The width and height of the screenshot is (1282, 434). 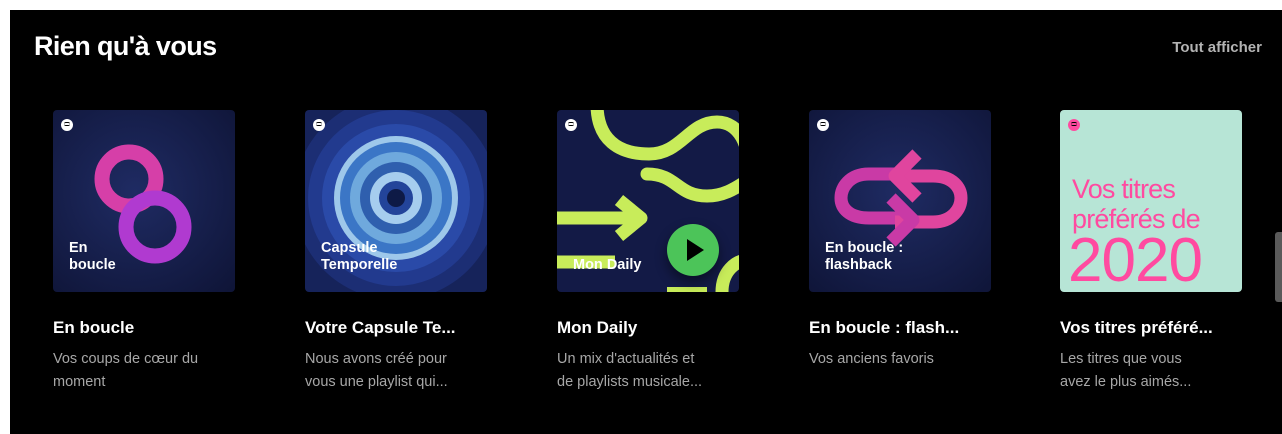 What do you see at coordinates (871, 359) in the screenshot?
I see `card-description: Vos anciens favoris` at bounding box center [871, 359].